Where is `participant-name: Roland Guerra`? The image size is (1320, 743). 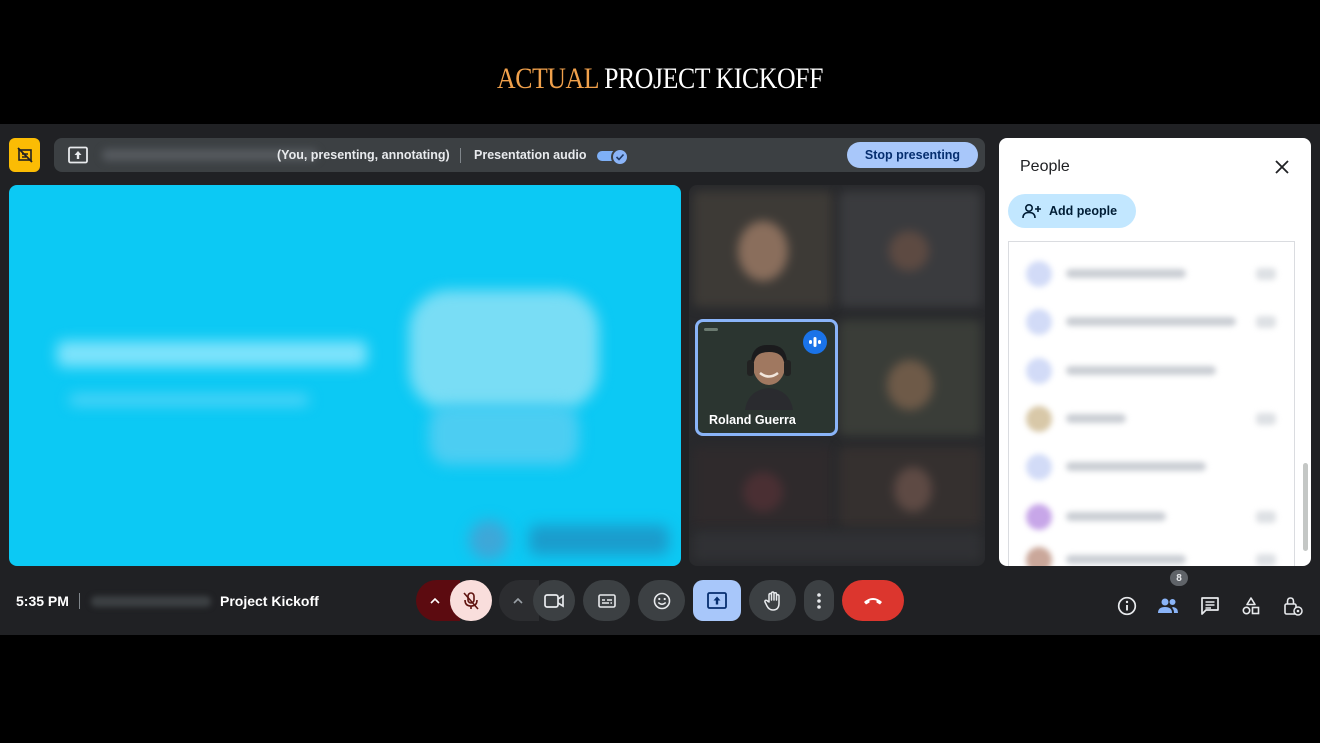
participant-name: Roland Guerra is located at coordinates (752, 420).